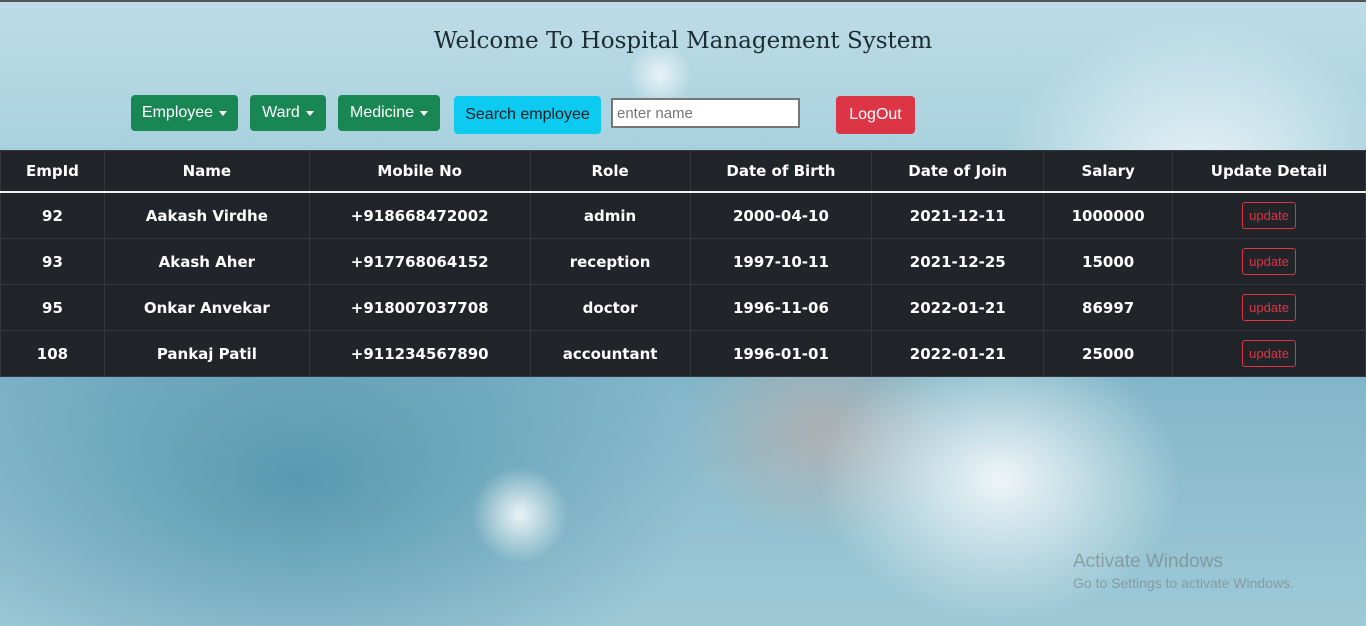 The height and width of the screenshot is (626, 1366). I want to click on cell-dob: 1997-10-11, so click(781, 261).